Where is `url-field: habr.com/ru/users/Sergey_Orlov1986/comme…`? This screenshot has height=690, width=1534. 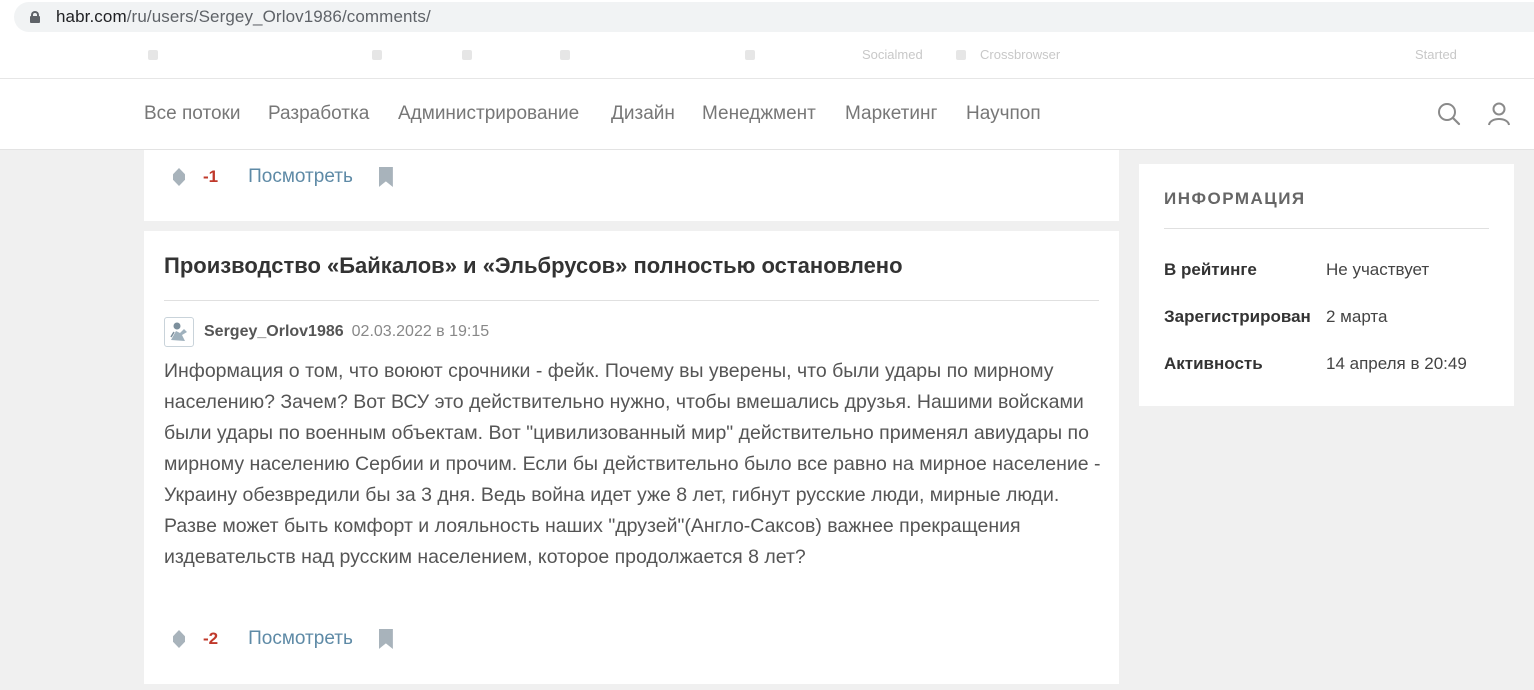 url-field: habr.com/ru/users/Sergey_Orlov1986/comme… is located at coordinates (774, 17).